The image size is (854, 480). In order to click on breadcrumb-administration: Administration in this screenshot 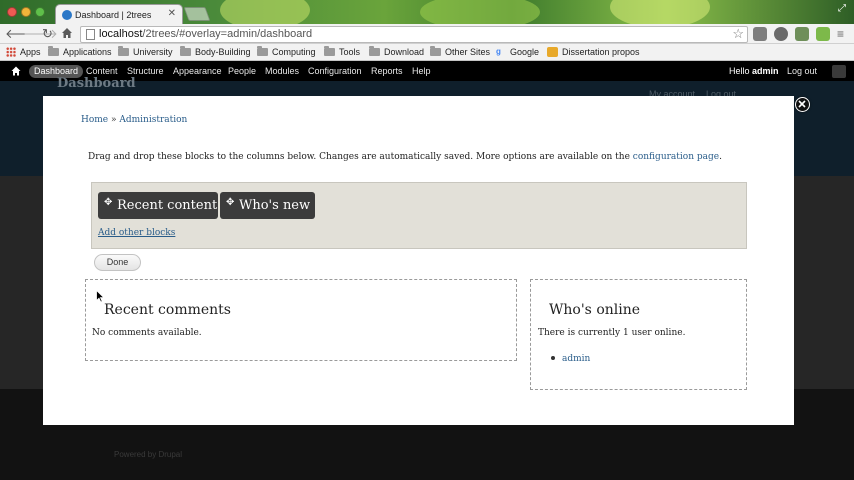, I will do `click(153, 120)`.